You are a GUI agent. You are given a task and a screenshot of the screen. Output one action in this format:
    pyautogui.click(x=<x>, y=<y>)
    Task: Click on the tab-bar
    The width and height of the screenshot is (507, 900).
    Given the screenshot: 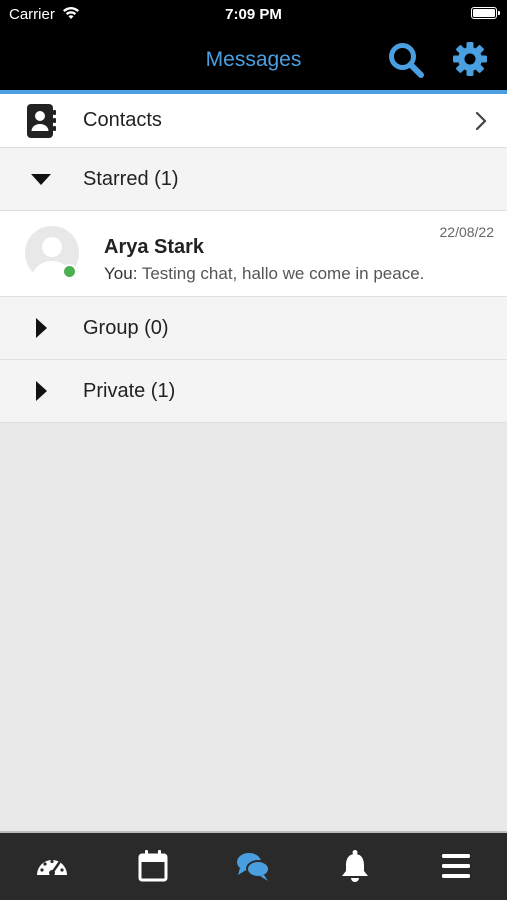 What is the action you would take?
    pyautogui.click(x=253, y=865)
    